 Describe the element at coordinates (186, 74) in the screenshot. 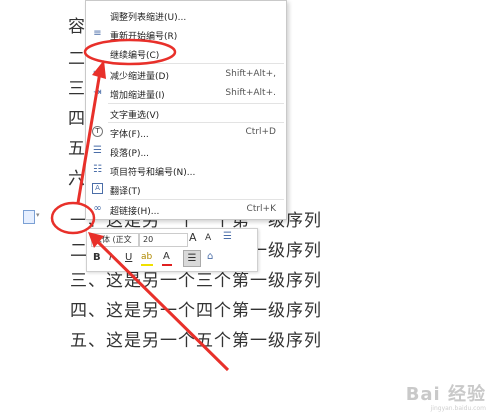

I see `menu-item-decrease-indent: ⇤ 减少缩进量(D) Shift+Alt+,` at that location.